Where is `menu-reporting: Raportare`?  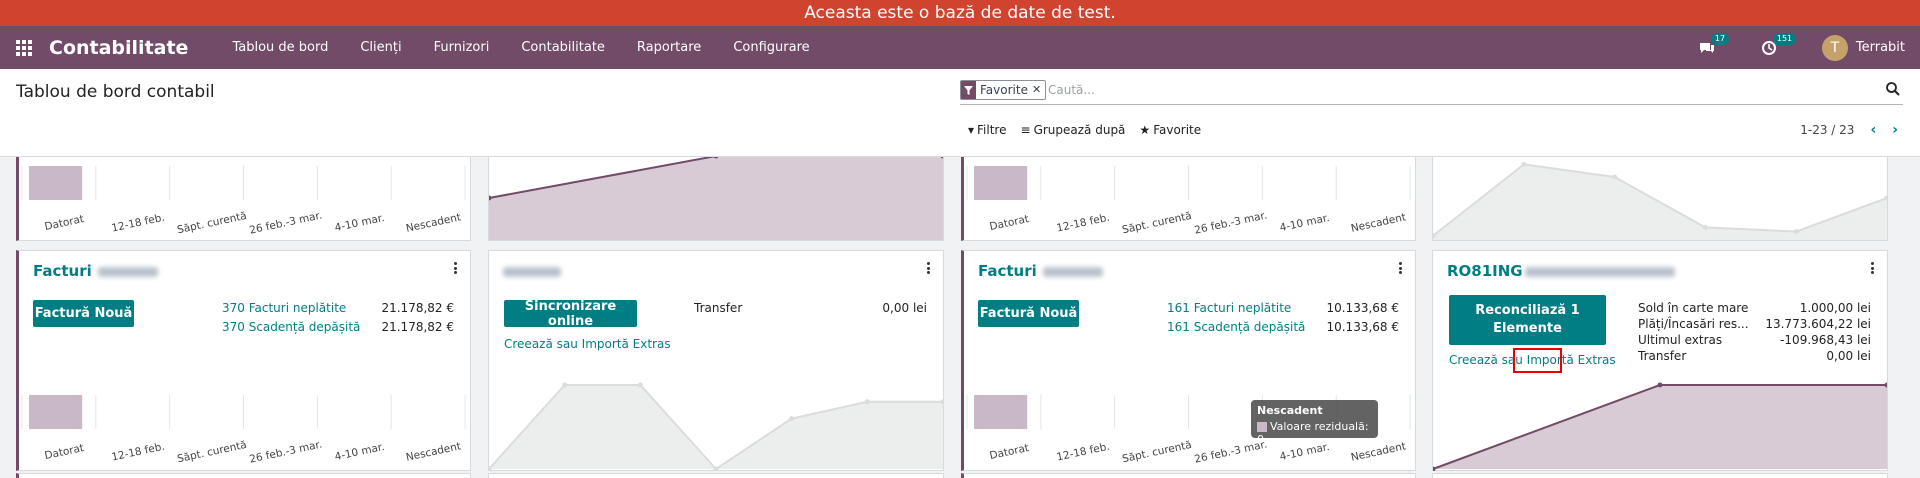
menu-reporting: Raportare is located at coordinates (669, 47).